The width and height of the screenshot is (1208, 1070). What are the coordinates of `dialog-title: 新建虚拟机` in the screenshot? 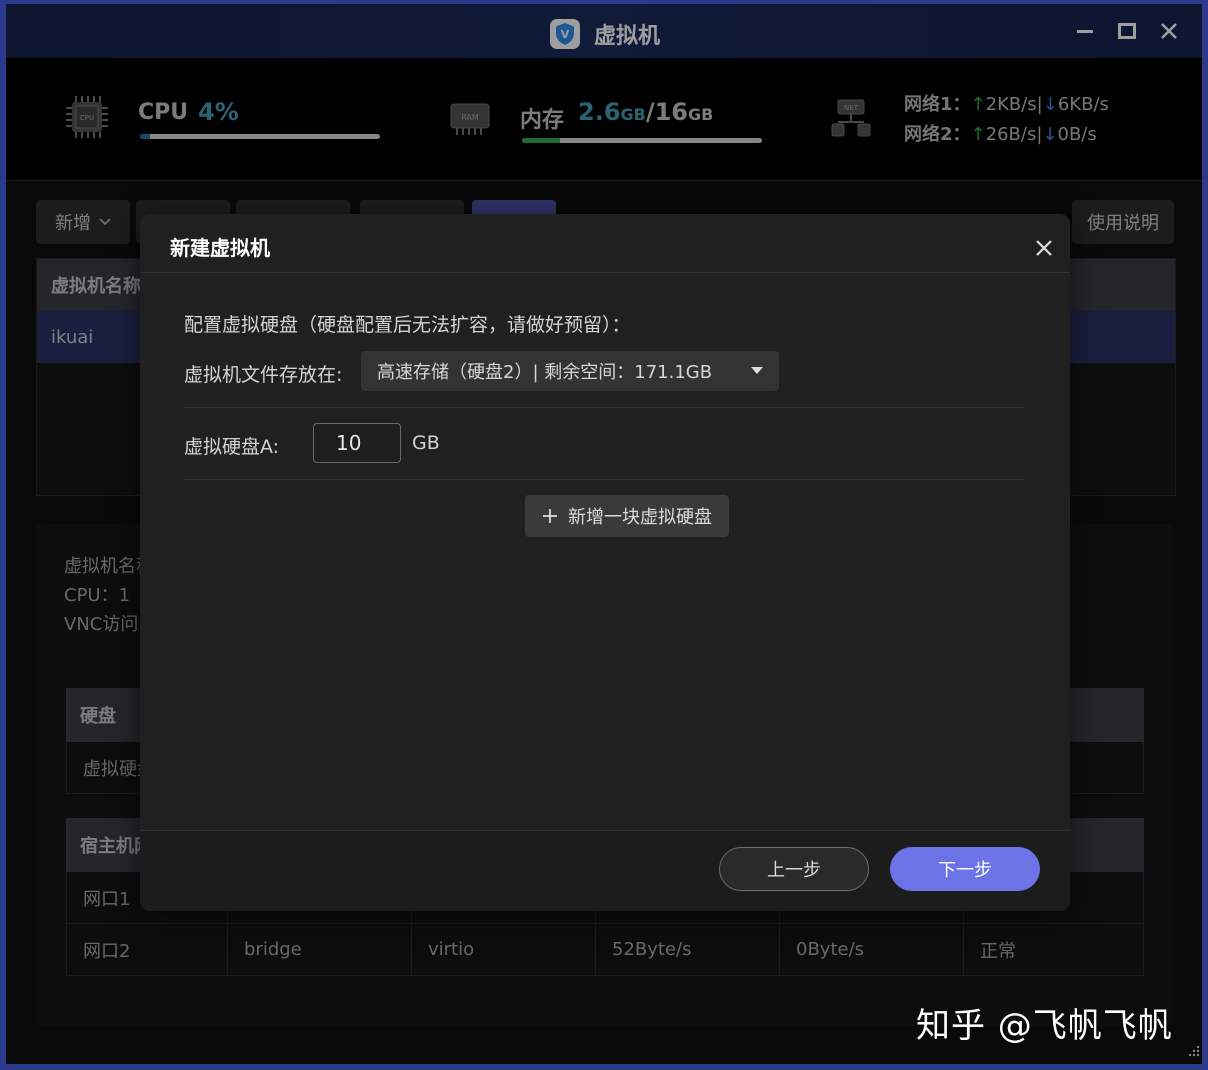 It's located at (220, 248).